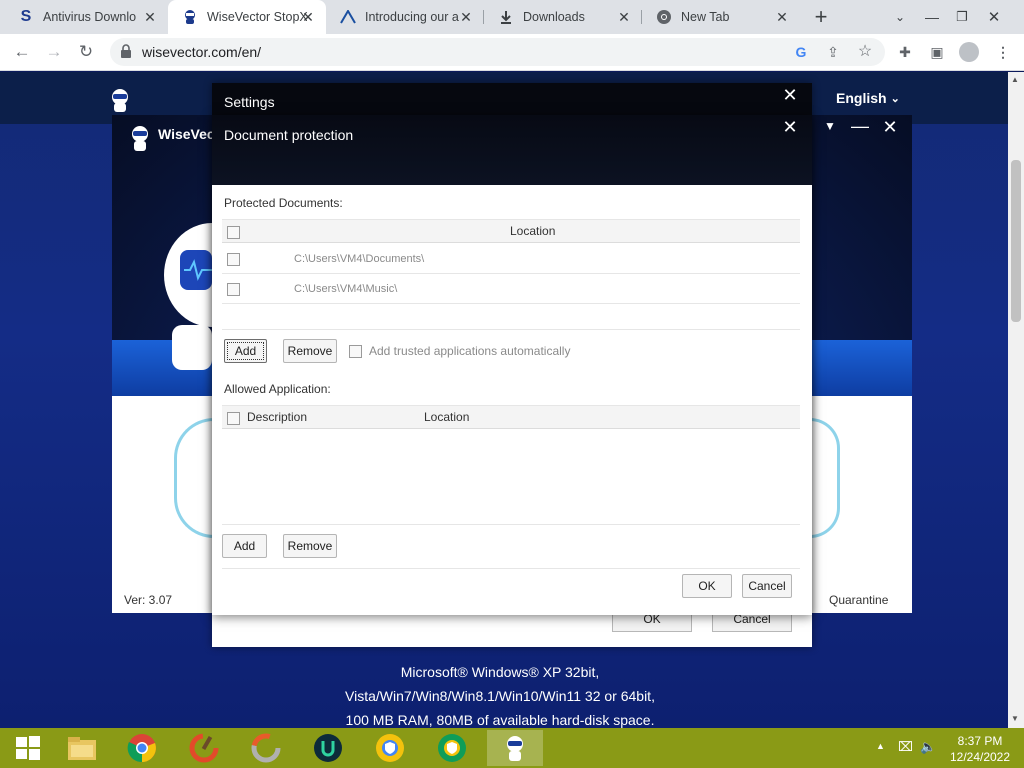 The image size is (1024, 768). What do you see at coordinates (54, 52) in the screenshot?
I see `forward-icon: →` at bounding box center [54, 52].